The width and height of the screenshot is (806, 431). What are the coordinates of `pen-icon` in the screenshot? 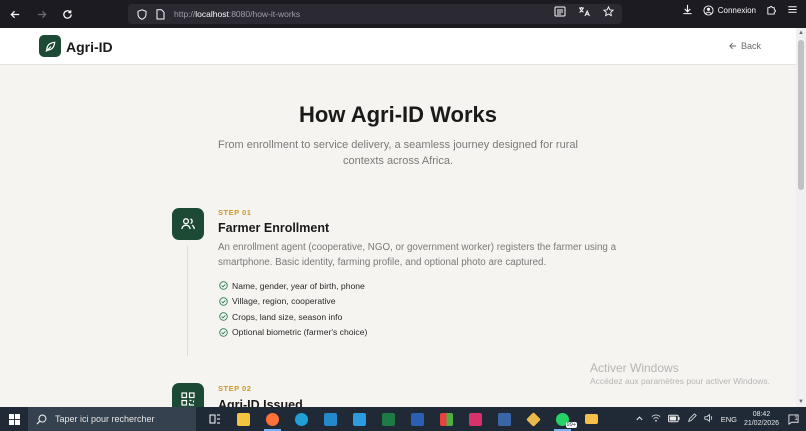 It's located at (692, 419).